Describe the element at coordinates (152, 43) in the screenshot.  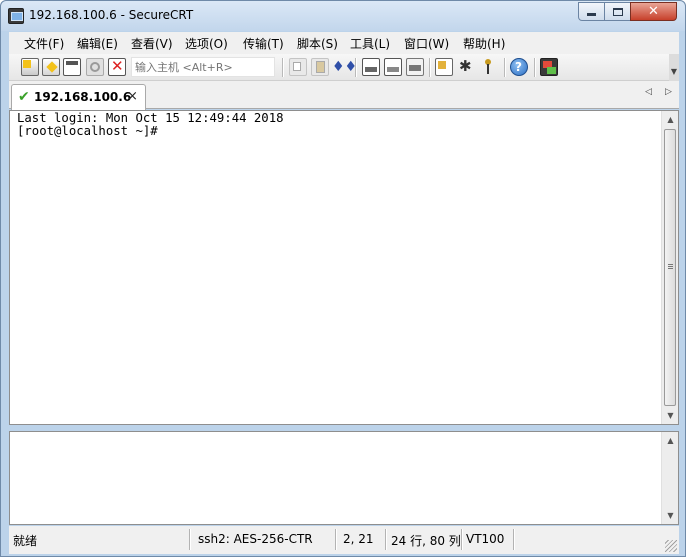
I see `menu-view: 查看(V)` at that location.